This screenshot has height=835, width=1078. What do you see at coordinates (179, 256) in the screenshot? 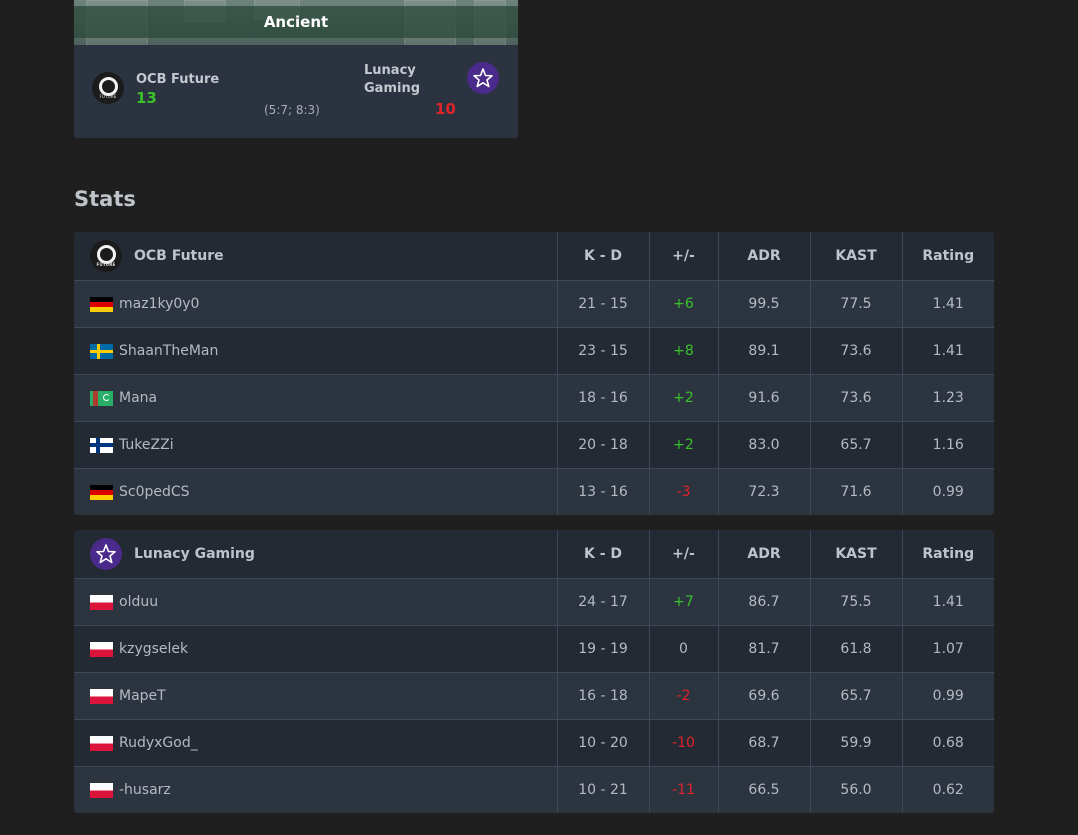
I see `team1-name: OCB Future` at bounding box center [179, 256].